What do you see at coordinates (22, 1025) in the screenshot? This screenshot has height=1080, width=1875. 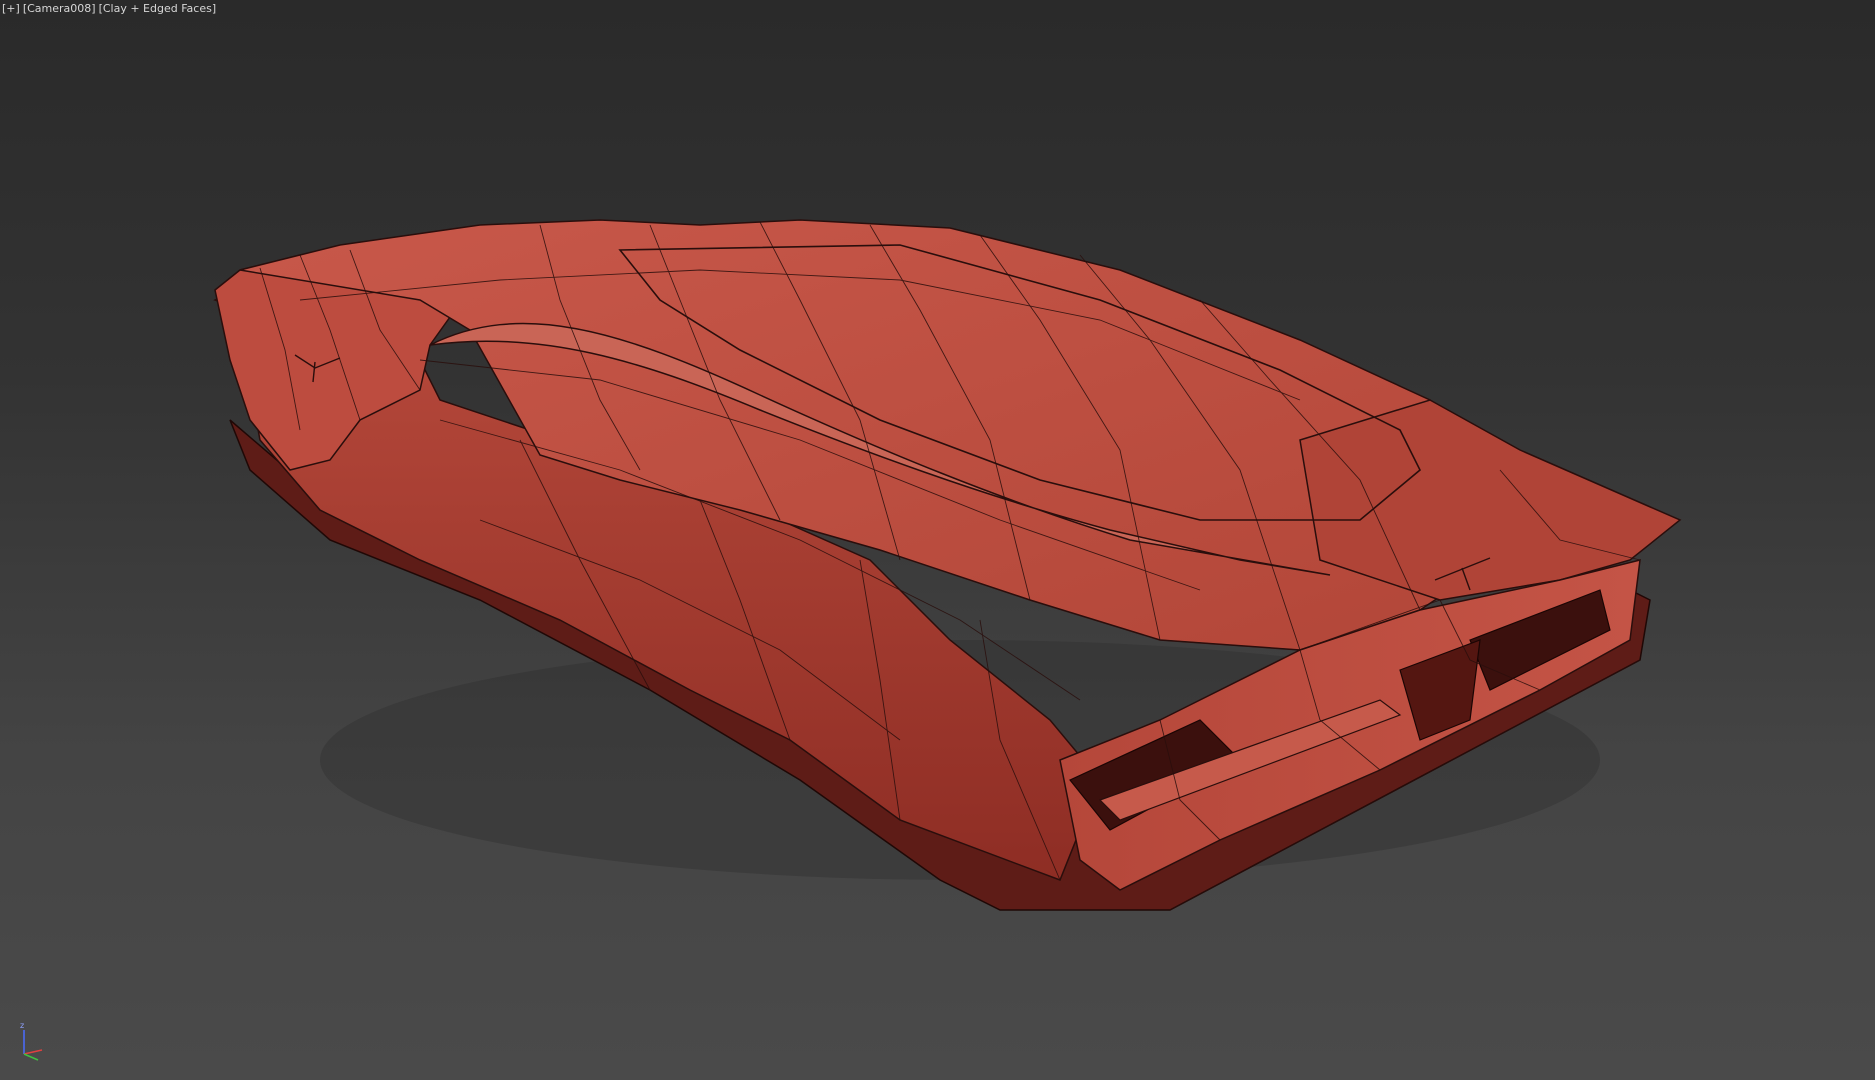 I see `axis-z-label: z` at bounding box center [22, 1025].